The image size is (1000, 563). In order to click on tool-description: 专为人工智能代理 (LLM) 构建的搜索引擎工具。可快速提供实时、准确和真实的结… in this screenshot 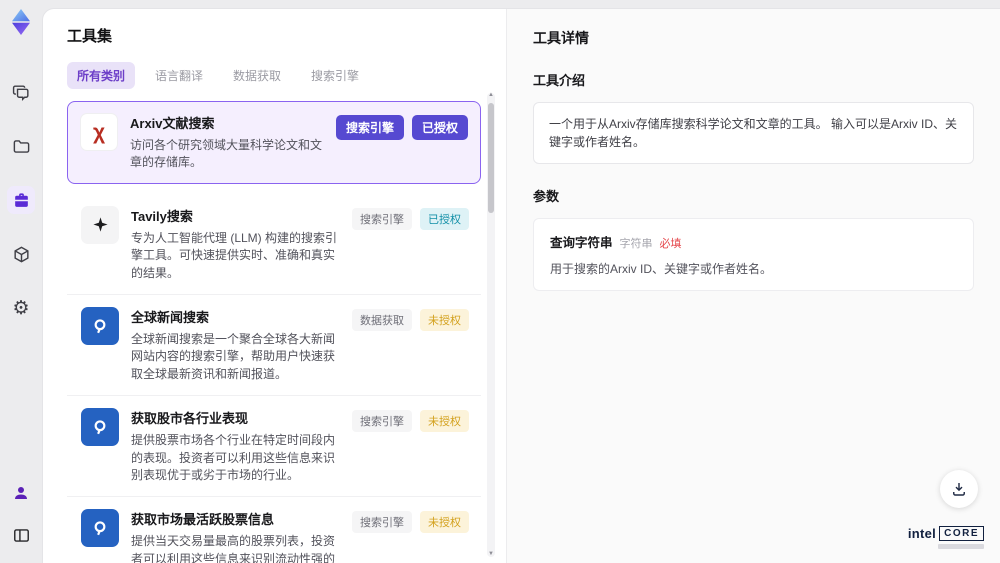, I will do `click(234, 255)`.